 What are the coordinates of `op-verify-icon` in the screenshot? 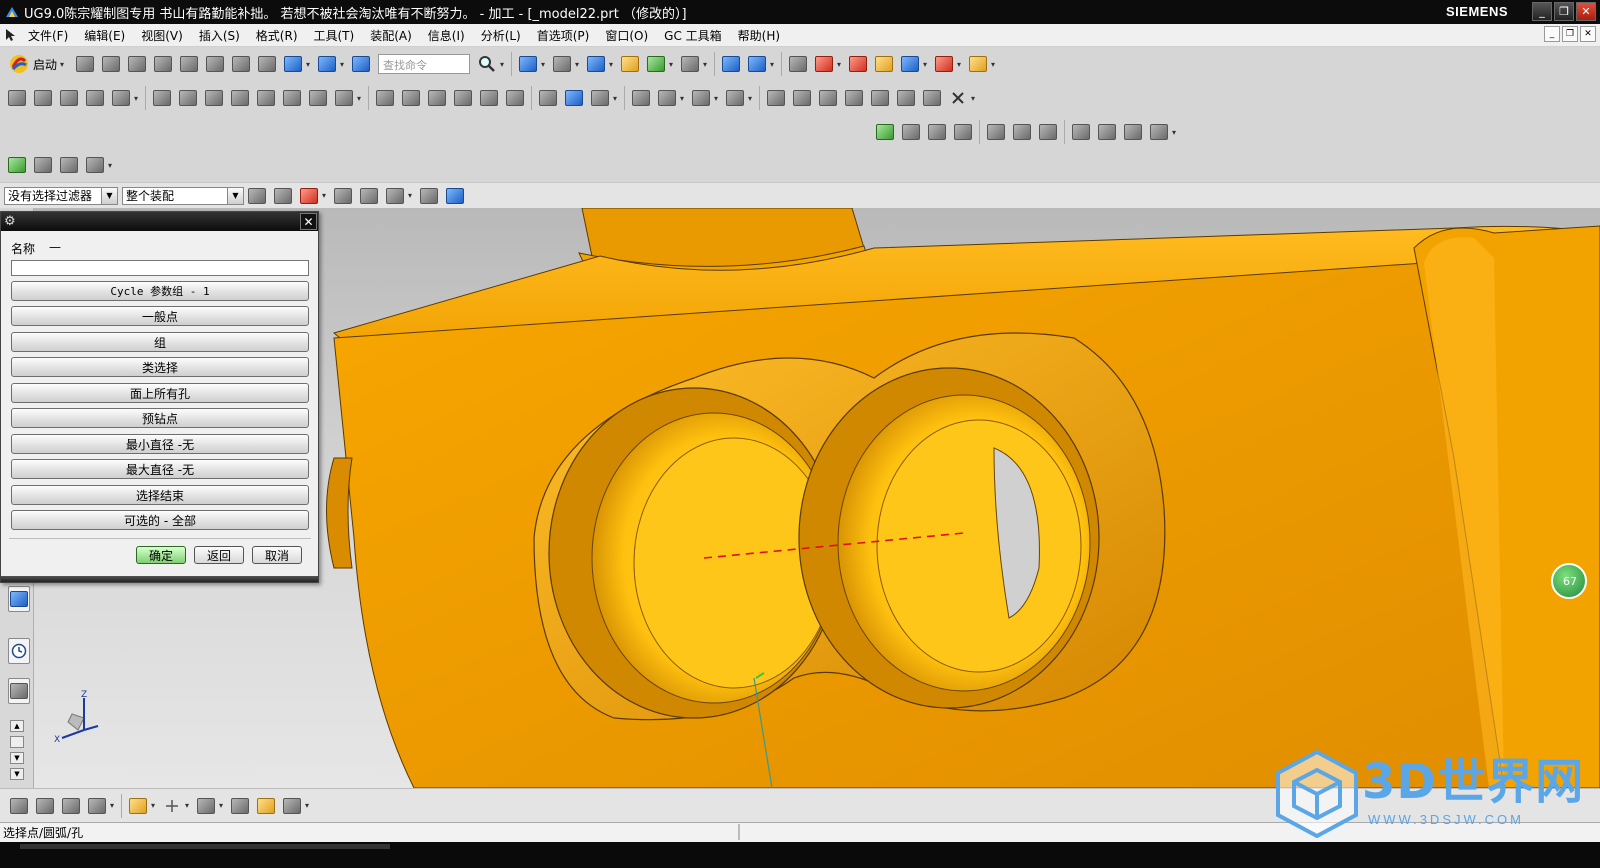 It's located at (1107, 132).